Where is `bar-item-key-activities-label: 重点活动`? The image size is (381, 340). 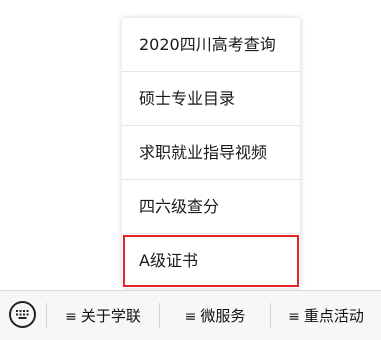
bar-item-key-activities-label: 重点活动 is located at coordinates (333, 316).